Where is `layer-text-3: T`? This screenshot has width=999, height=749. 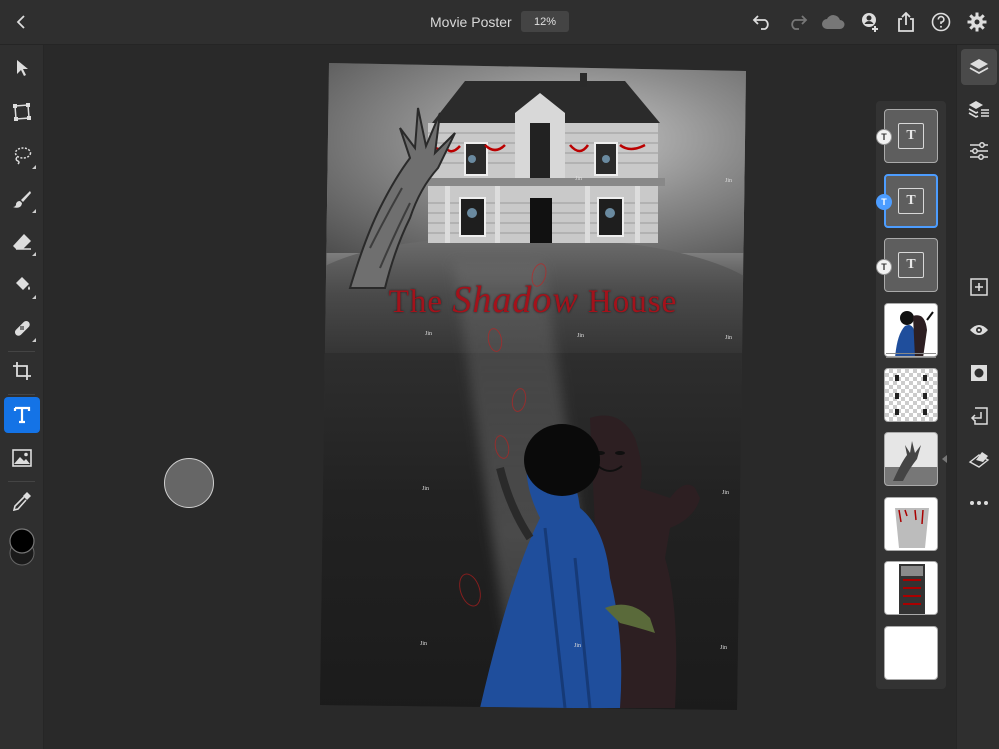 layer-text-3: T is located at coordinates (911, 265).